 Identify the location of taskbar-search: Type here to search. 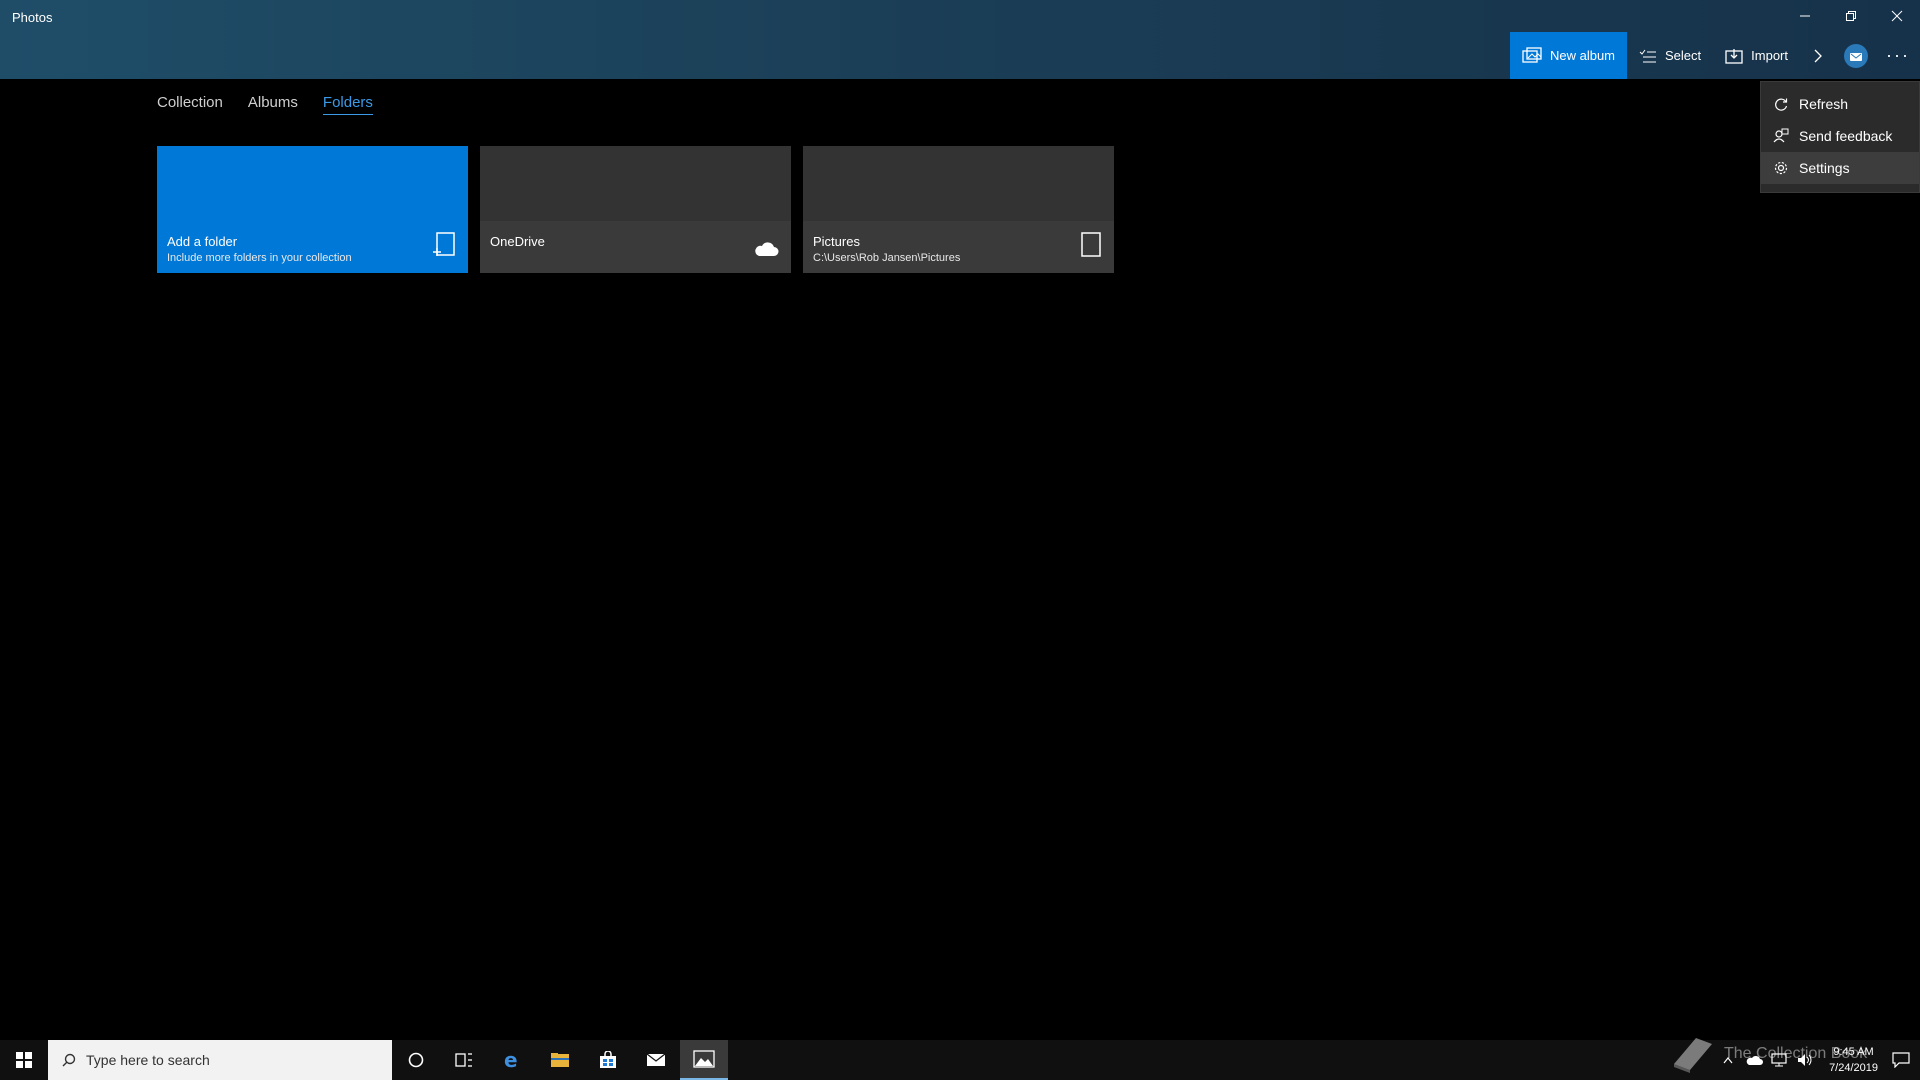
(220, 1060).